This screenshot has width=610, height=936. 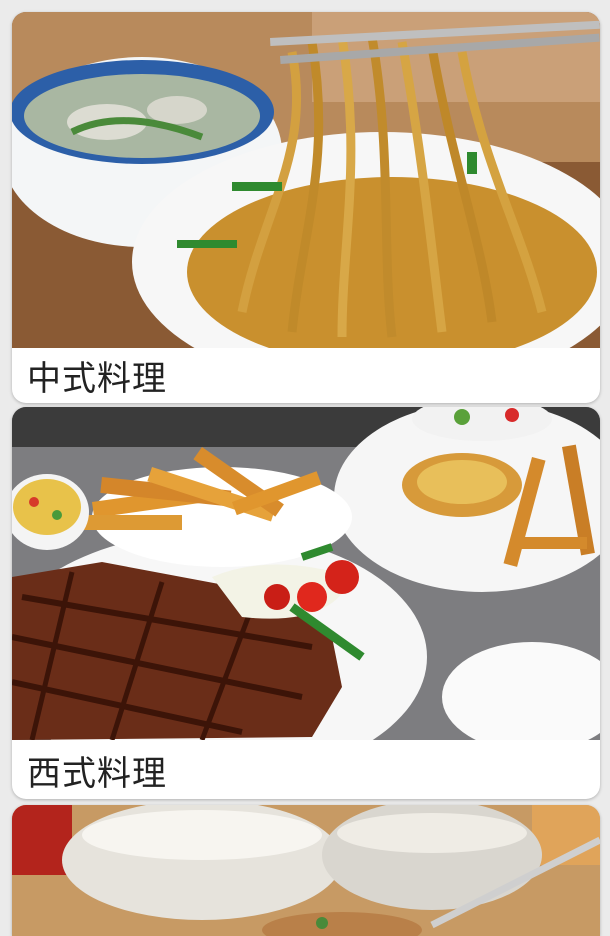 I want to click on category-label: 中式料理, so click(x=97, y=379).